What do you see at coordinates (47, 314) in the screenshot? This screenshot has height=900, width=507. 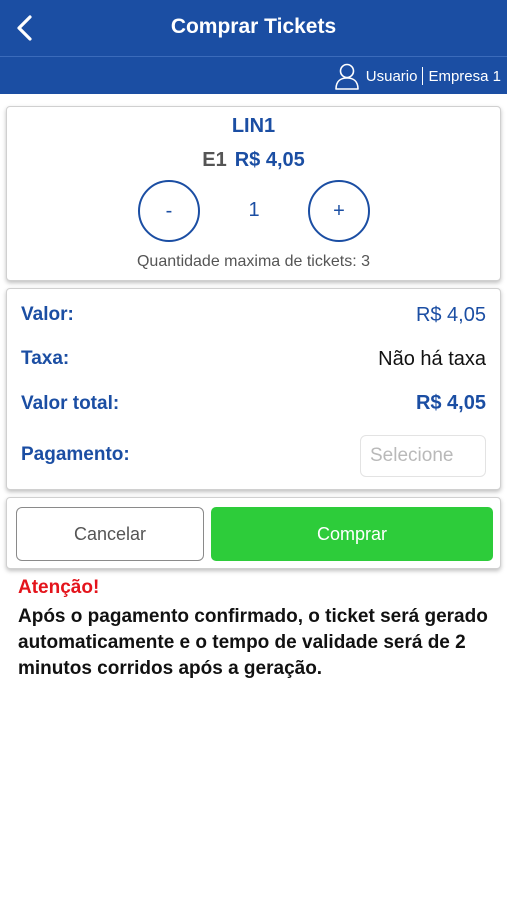 I see `value-label: Valor:` at bounding box center [47, 314].